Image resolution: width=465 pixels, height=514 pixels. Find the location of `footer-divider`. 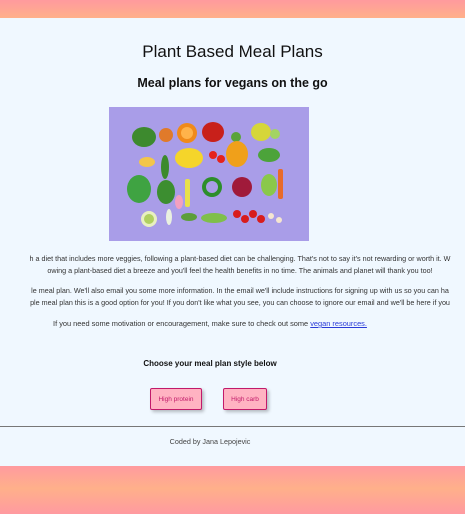

footer-divider is located at coordinates (232, 426).